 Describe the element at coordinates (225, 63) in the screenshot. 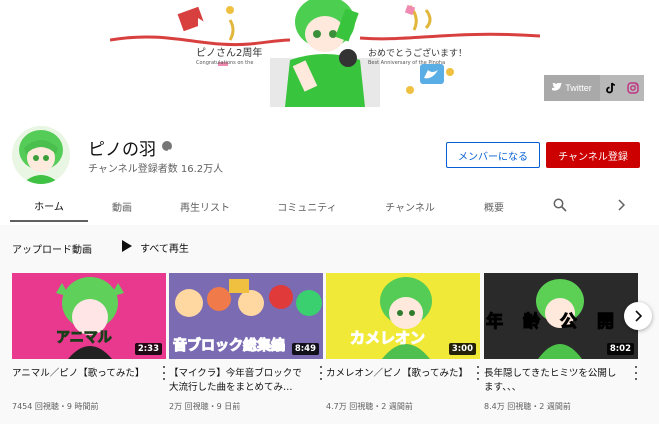

I see `banner-caption-left-small: Congratulations on the` at that location.